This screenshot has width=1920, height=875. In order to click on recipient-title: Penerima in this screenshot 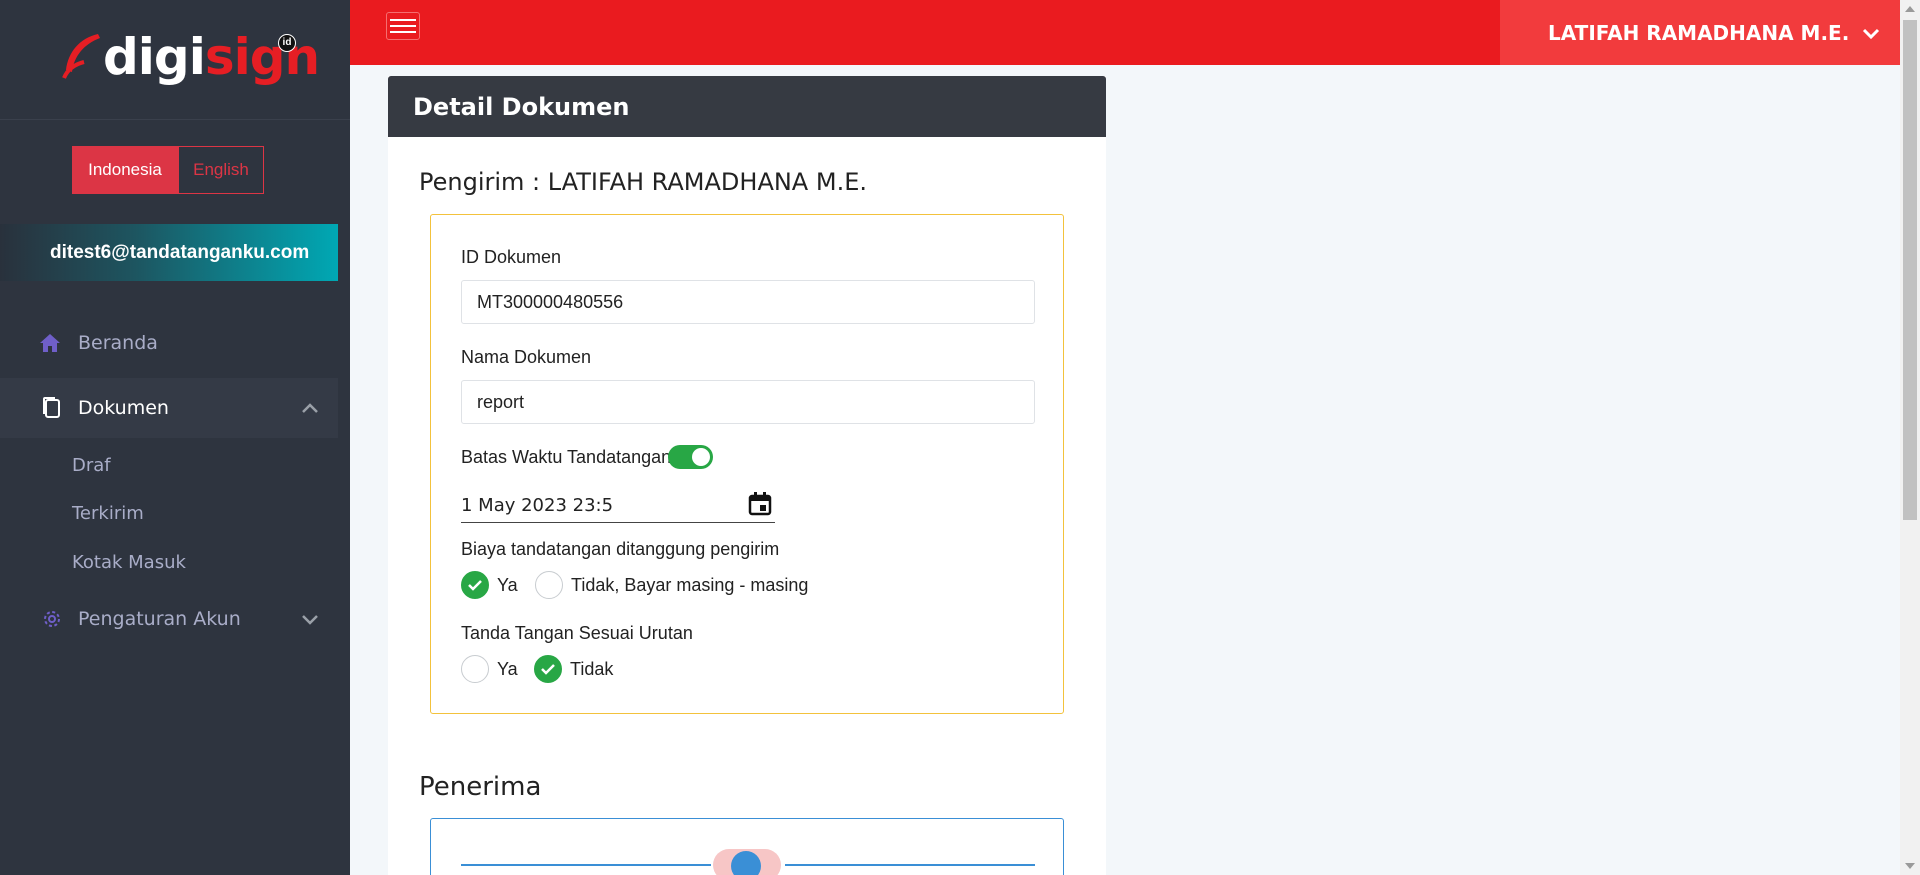, I will do `click(480, 787)`.